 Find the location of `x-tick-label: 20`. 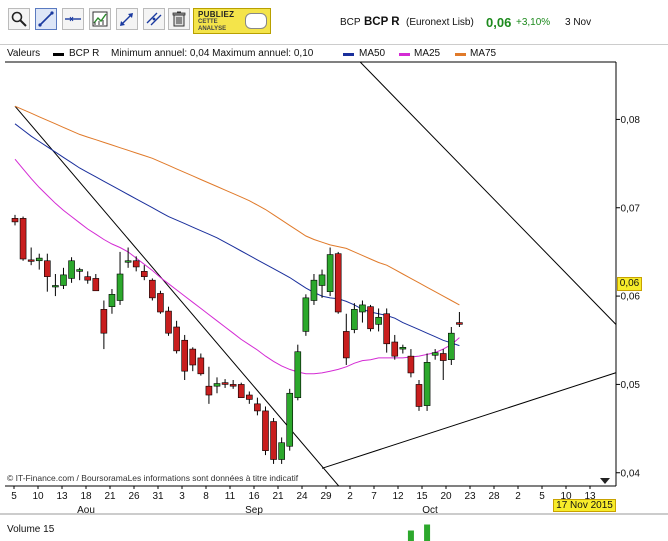

x-tick-label: 20 is located at coordinates (446, 496).